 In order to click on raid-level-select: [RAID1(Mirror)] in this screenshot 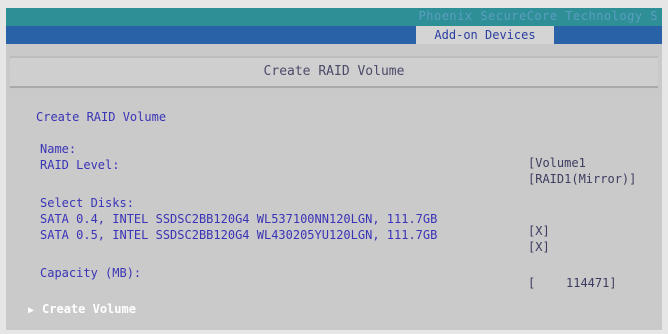, I will do `click(582, 179)`.